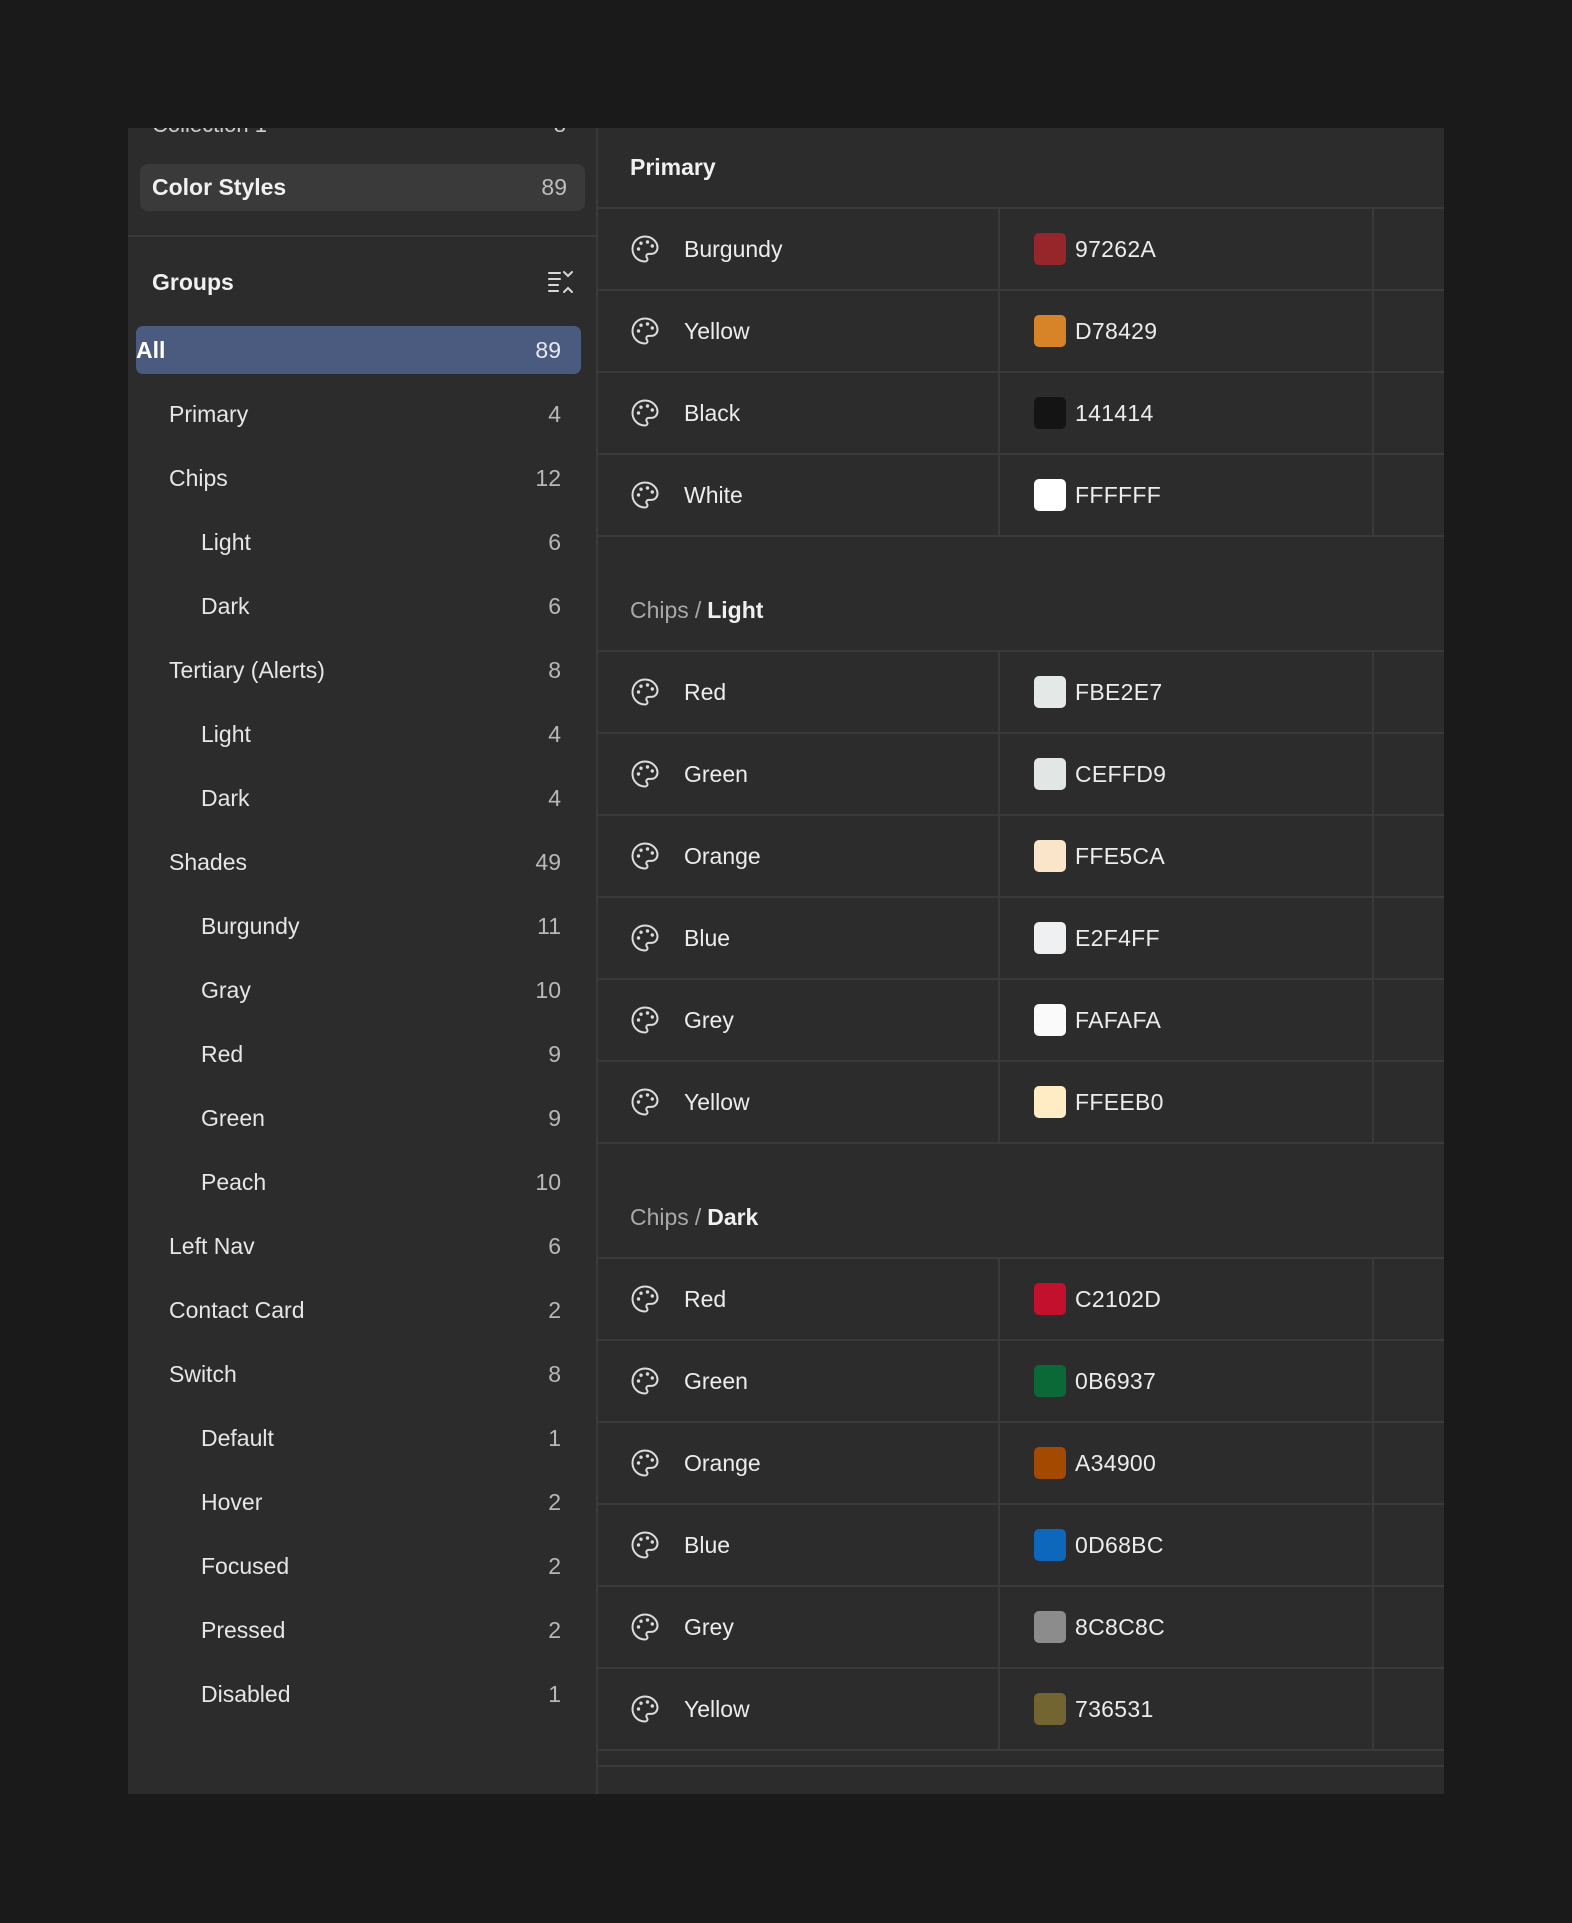  I want to click on value-cell: 8C8C8C, so click(1187, 1627).